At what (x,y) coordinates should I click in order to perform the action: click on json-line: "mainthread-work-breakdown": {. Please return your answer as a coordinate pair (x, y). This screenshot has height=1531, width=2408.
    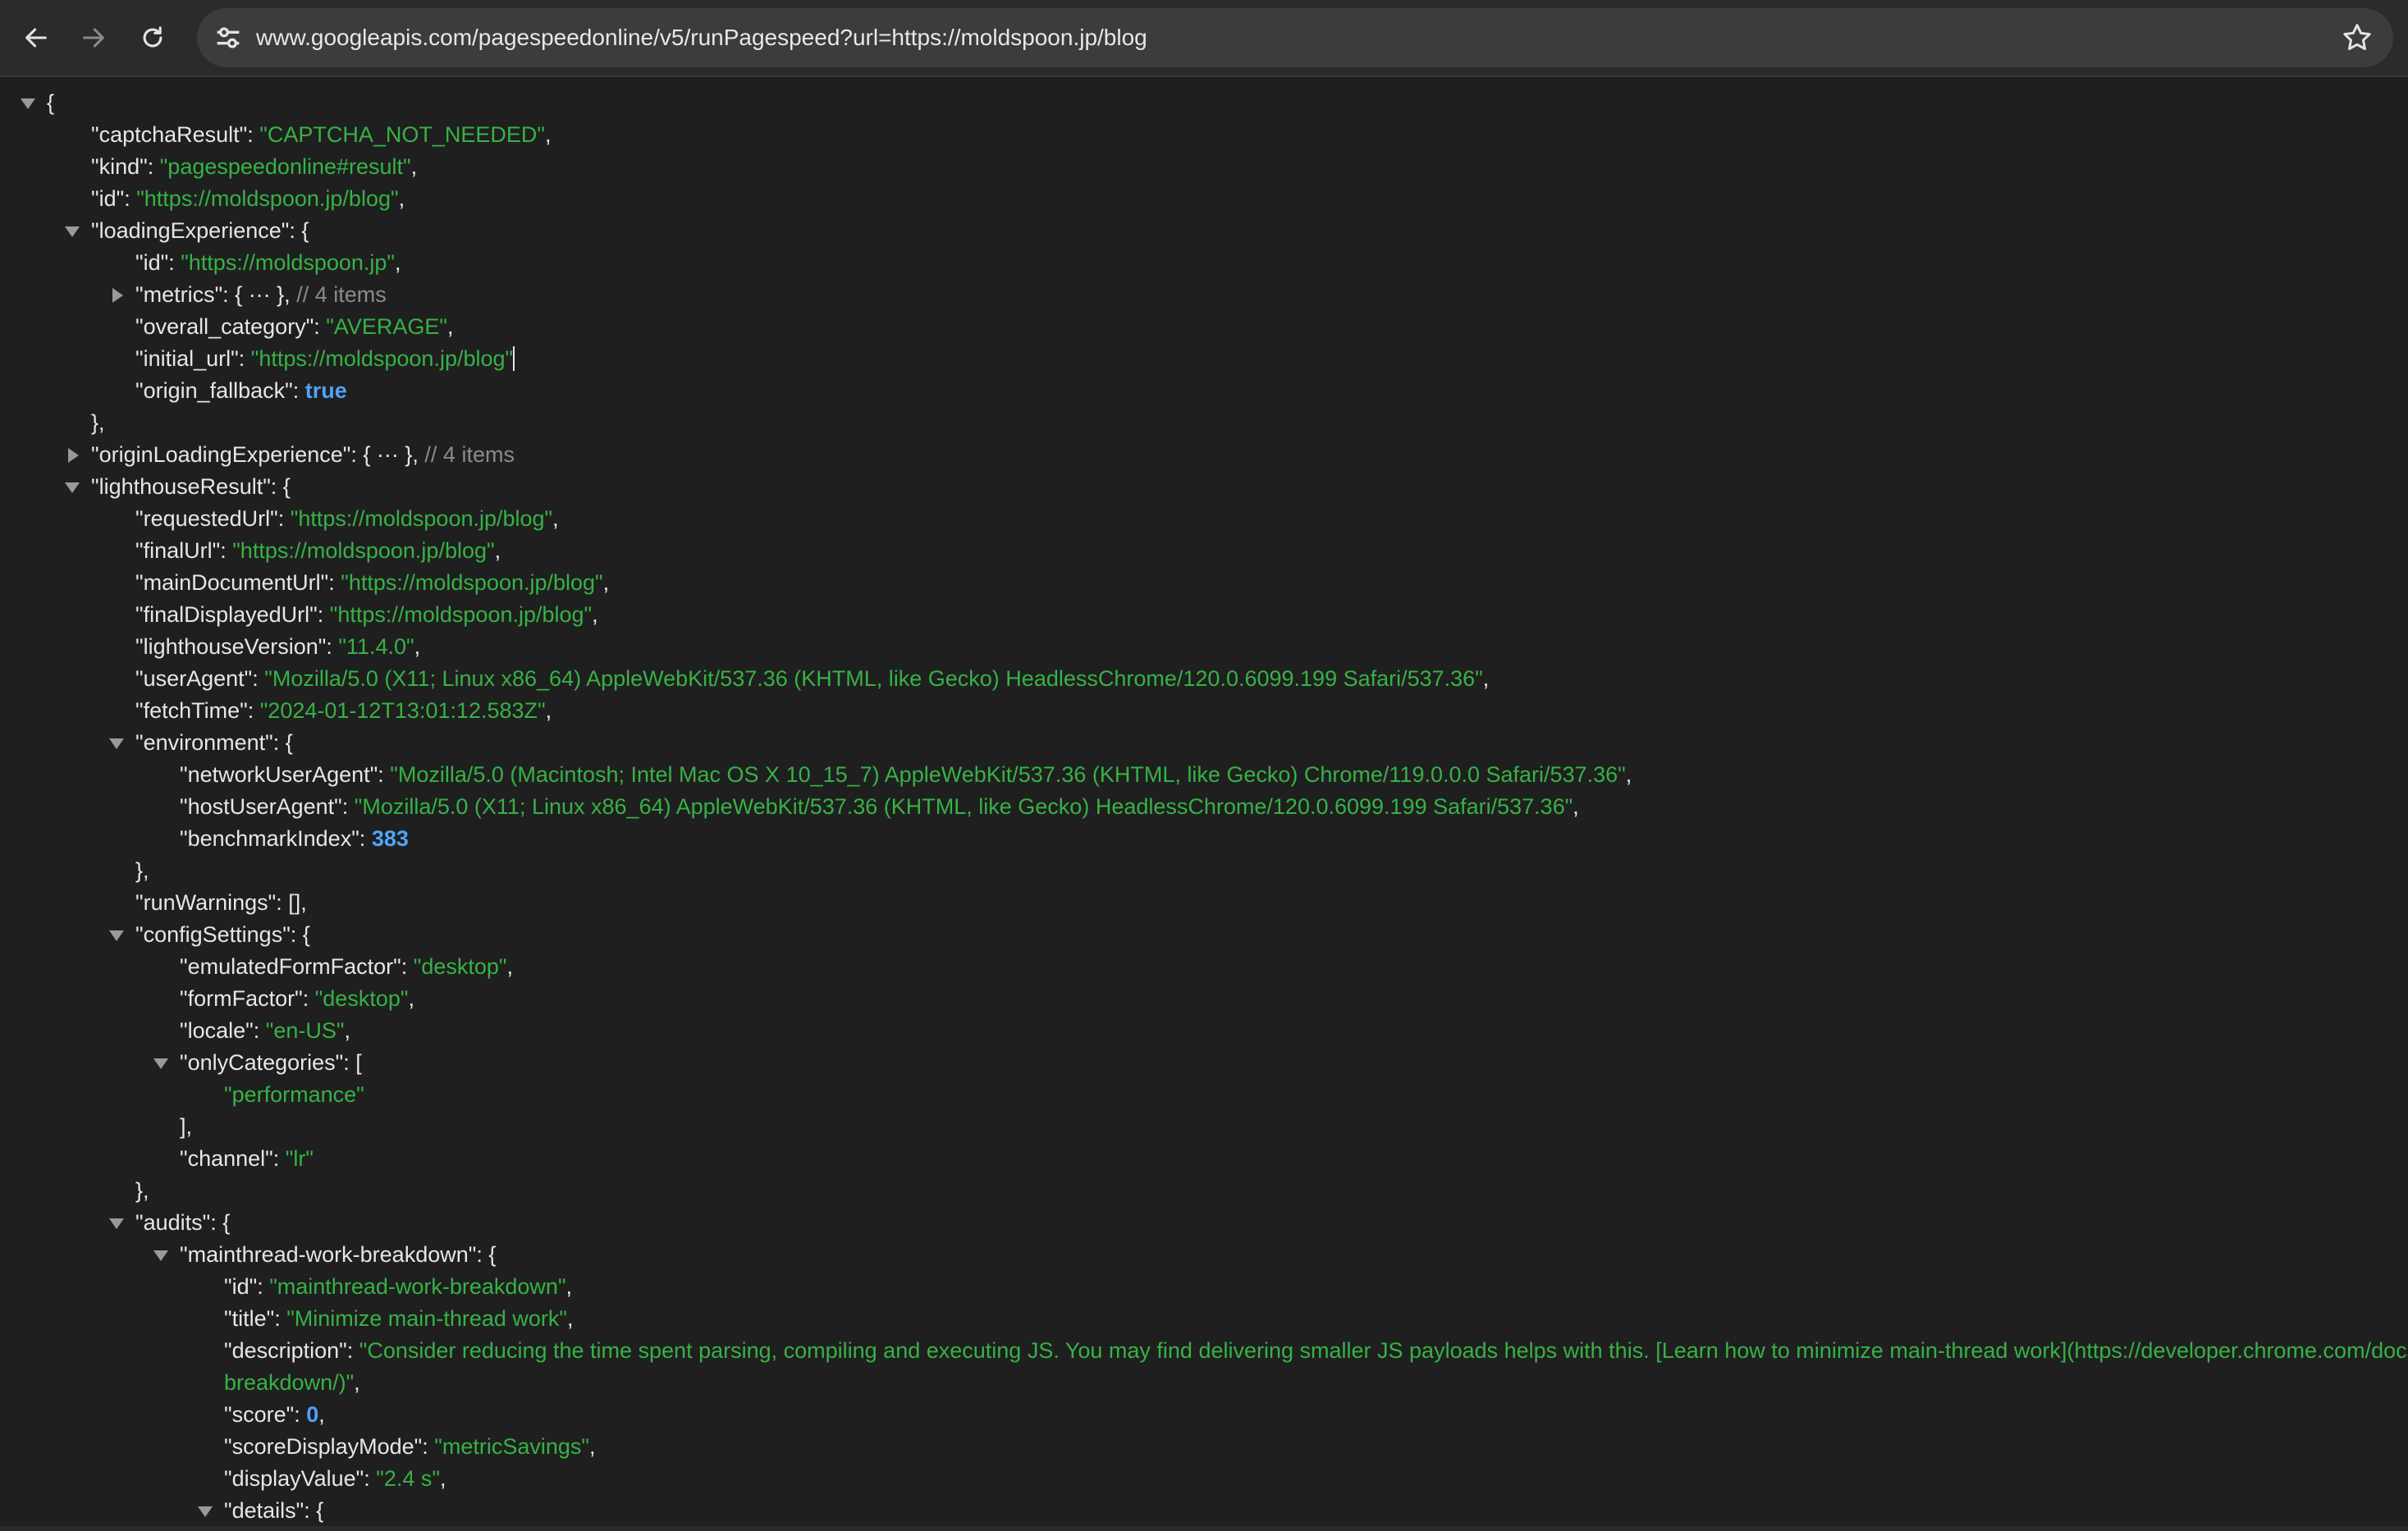
    Looking at the image, I should click on (338, 1255).